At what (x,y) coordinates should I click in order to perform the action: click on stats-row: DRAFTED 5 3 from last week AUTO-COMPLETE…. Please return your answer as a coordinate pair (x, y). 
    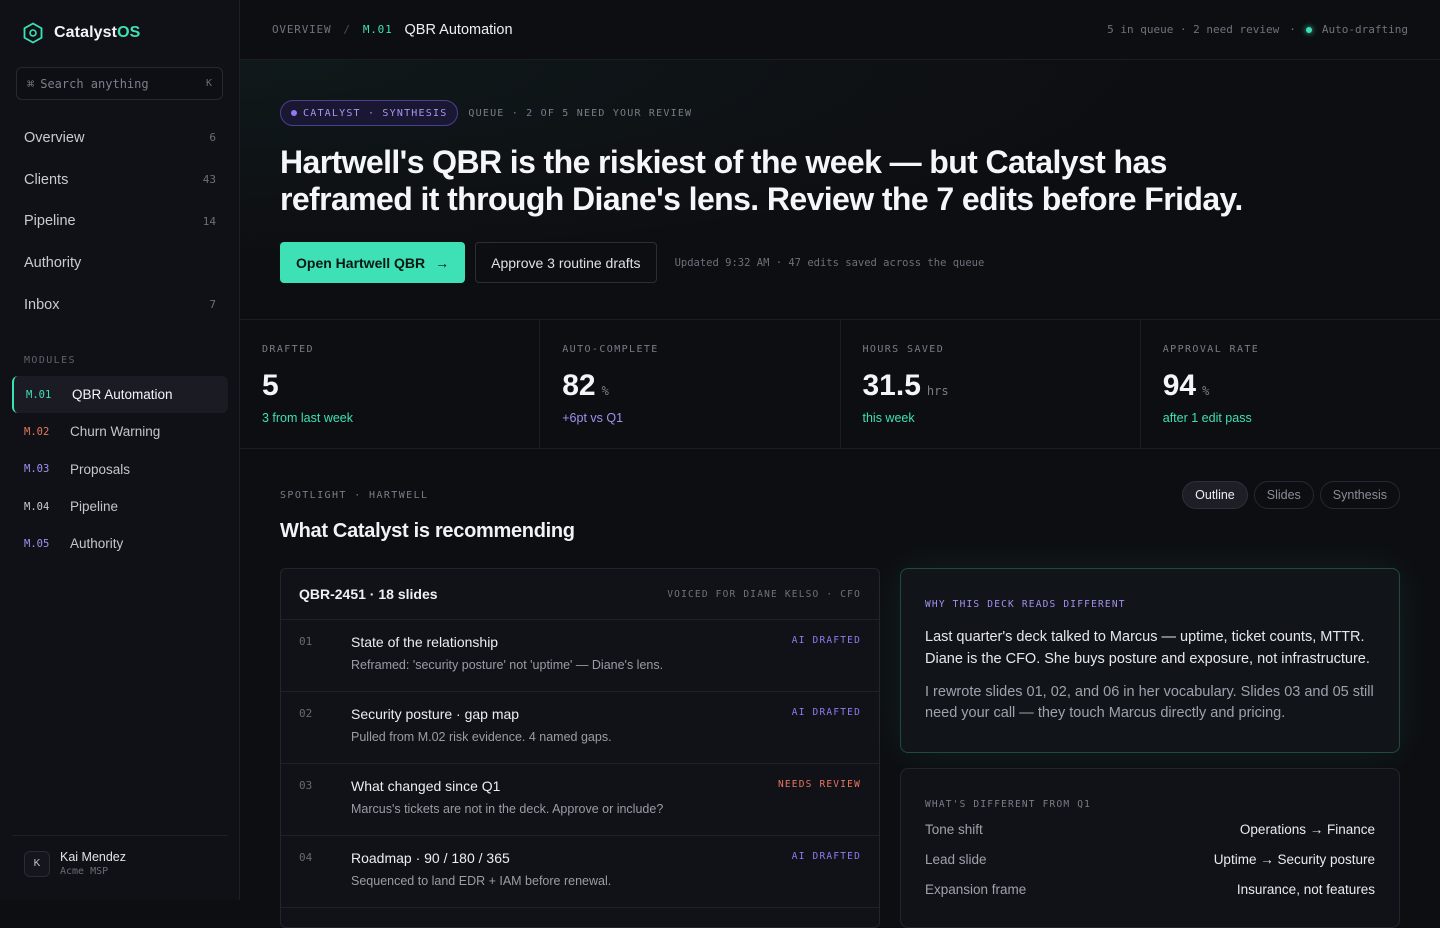
    Looking at the image, I should click on (840, 384).